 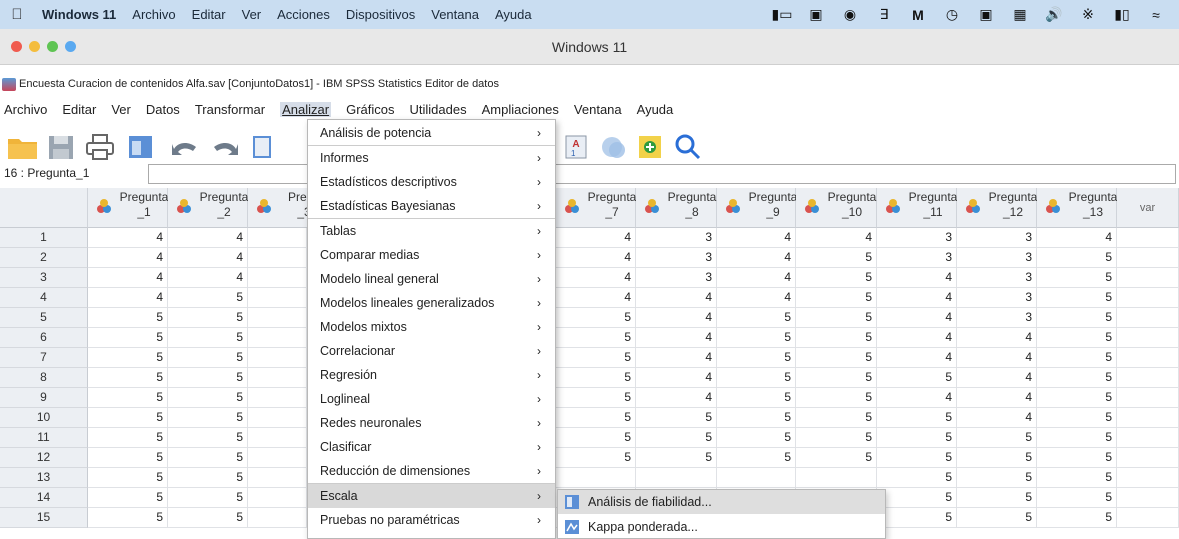 What do you see at coordinates (431, 327) in the screenshot?
I see `menu-item-modelos-mixtos: Modelos mixtos ›` at bounding box center [431, 327].